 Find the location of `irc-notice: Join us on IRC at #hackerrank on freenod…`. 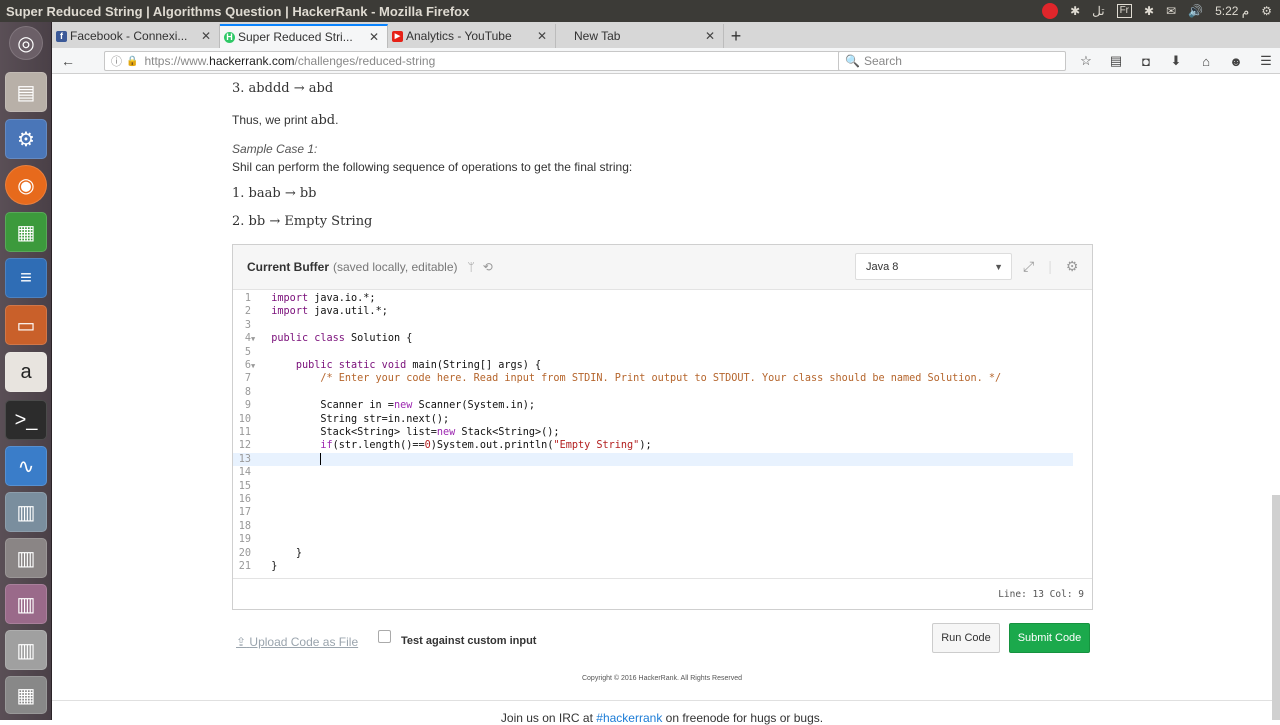

irc-notice: Join us on IRC at #hackerrank on freenod… is located at coordinates (662, 718).